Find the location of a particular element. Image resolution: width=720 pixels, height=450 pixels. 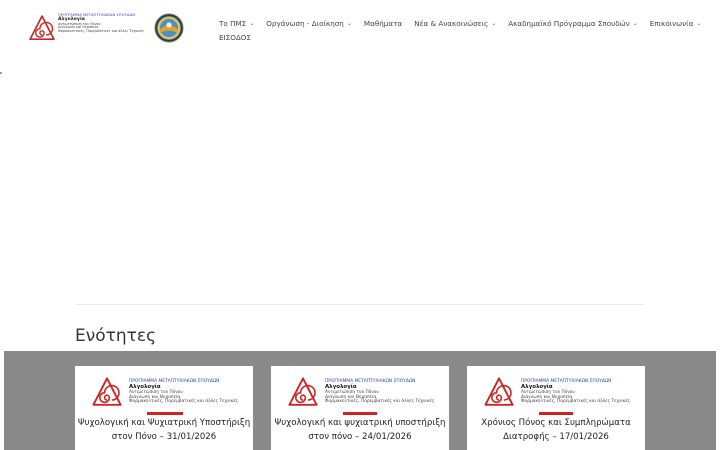

card-title-line-1: Ψυχολογική και Ψυχιατρική Υποστήριξη is located at coordinates (164, 423).